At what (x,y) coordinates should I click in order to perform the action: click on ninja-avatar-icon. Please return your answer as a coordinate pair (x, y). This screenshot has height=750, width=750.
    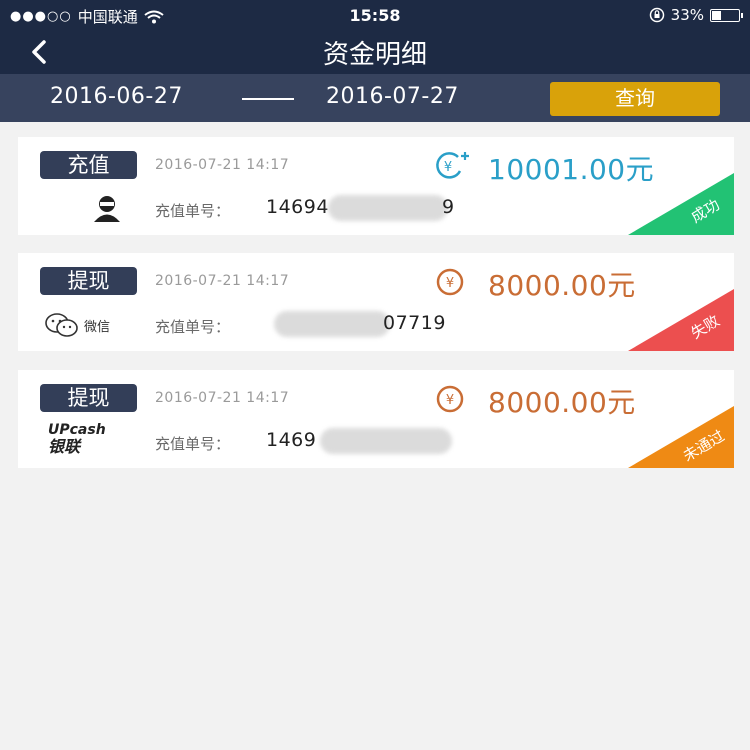
    Looking at the image, I should click on (107, 209).